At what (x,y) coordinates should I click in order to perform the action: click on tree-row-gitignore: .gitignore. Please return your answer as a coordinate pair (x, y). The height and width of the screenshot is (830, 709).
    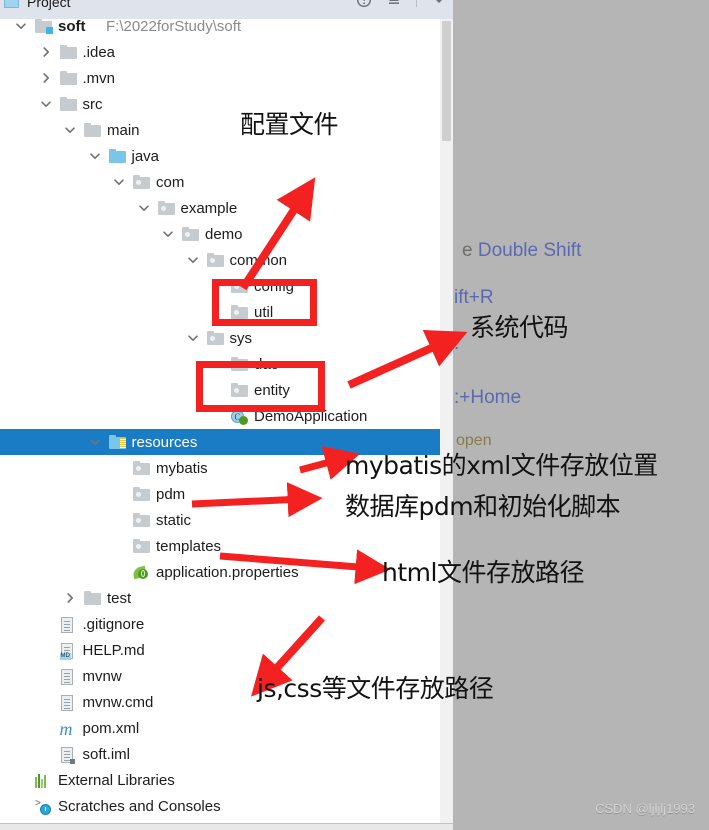
    Looking at the image, I should click on (220, 624).